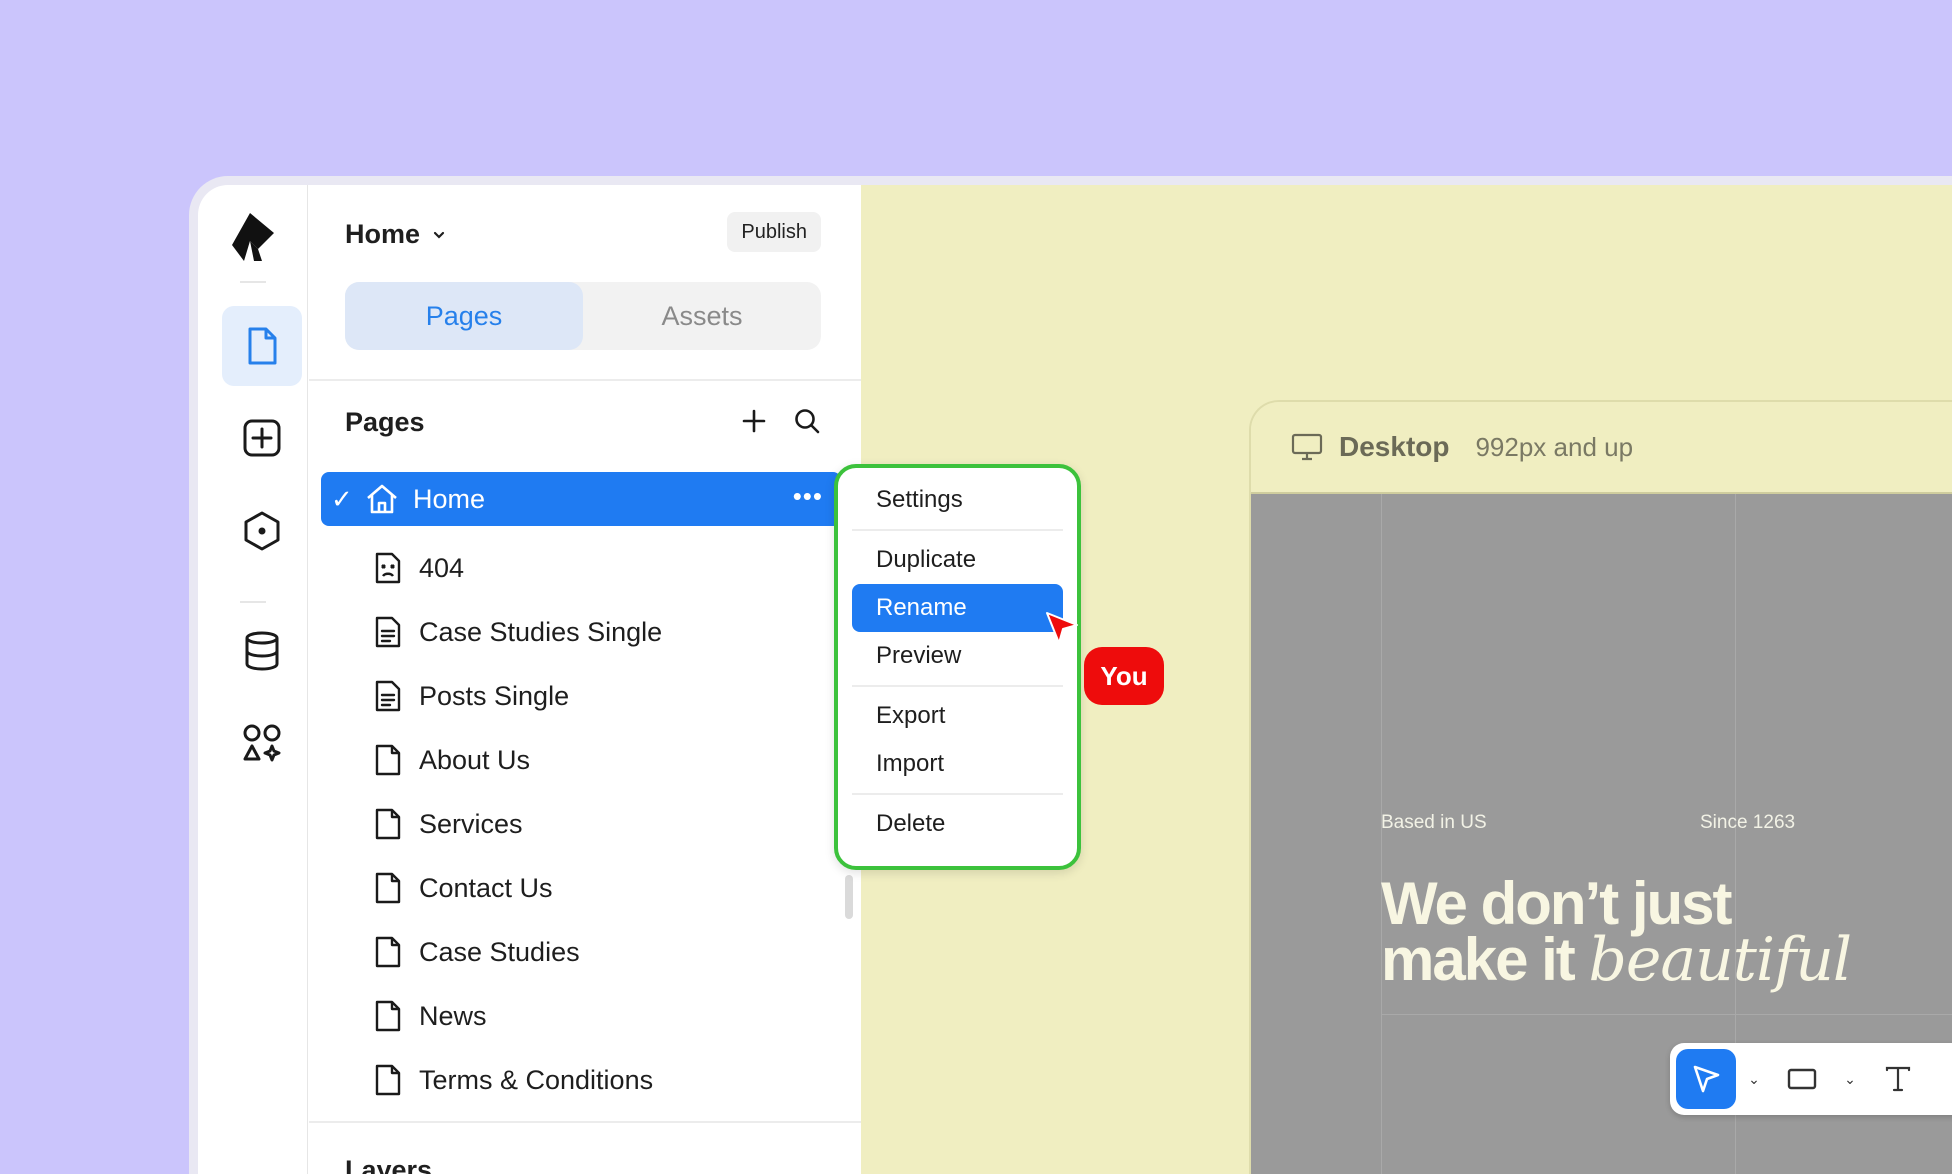 This screenshot has width=1952, height=1174. What do you see at coordinates (1557, 903) in the screenshot?
I see `hero-line-1: We don’t just` at bounding box center [1557, 903].